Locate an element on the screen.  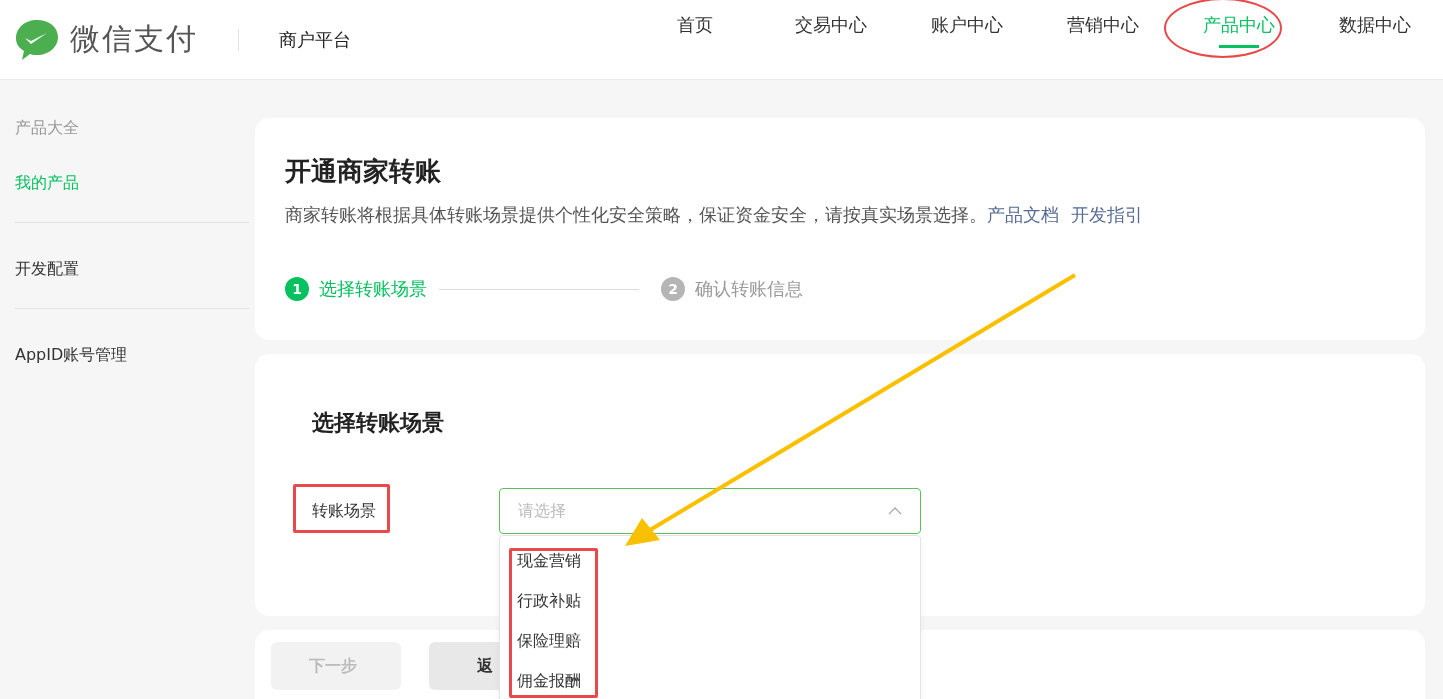
section-title: 选择转账场景 is located at coordinates (378, 423).